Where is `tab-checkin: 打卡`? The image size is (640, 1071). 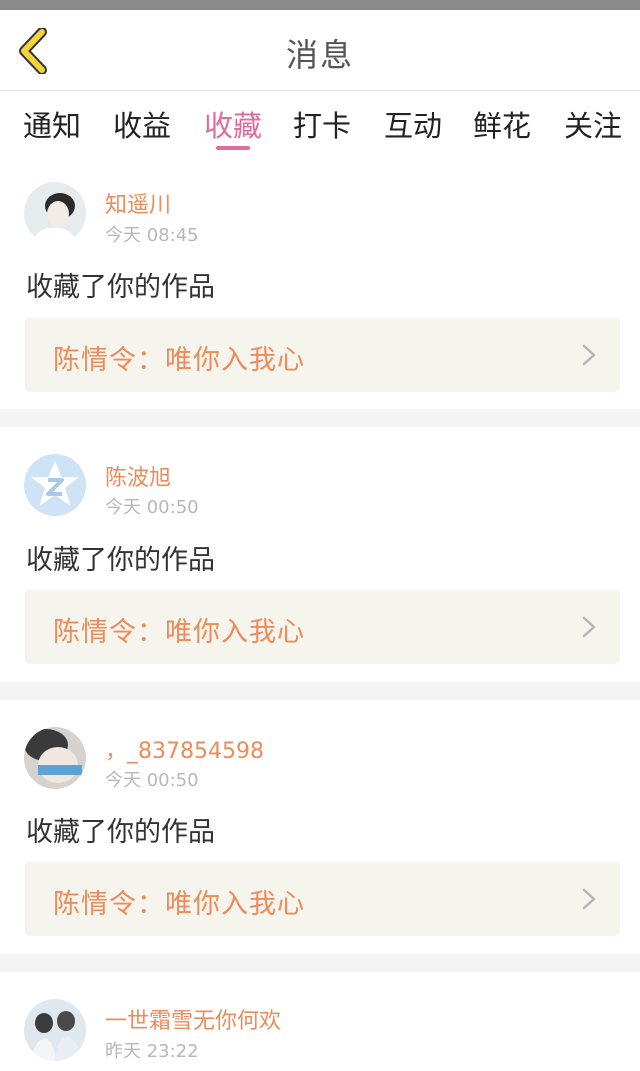
tab-checkin: 打卡 is located at coordinates (322, 124).